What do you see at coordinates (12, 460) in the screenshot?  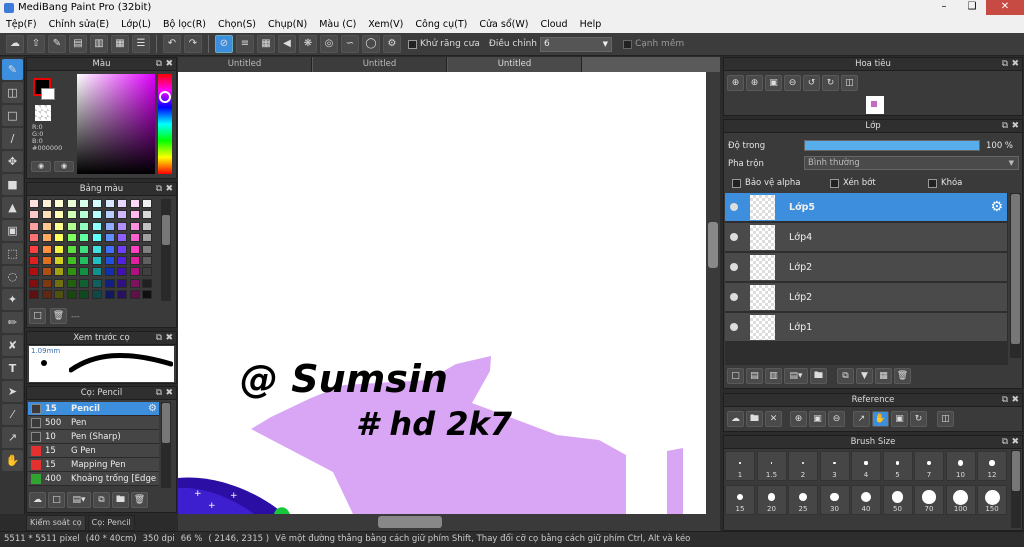 I see `hand-tool-icon: ✋` at bounding box center [12, 460].